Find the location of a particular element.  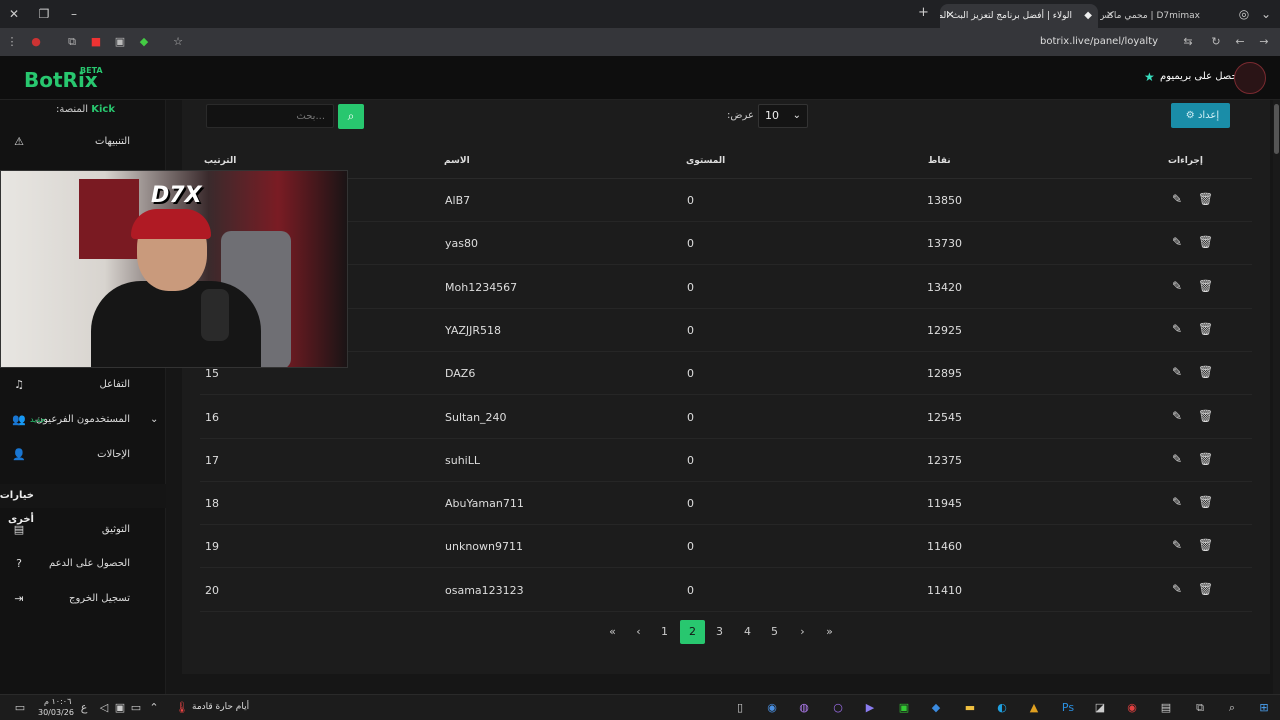

page-4-button: 4 is located at coordinates (747, 632).